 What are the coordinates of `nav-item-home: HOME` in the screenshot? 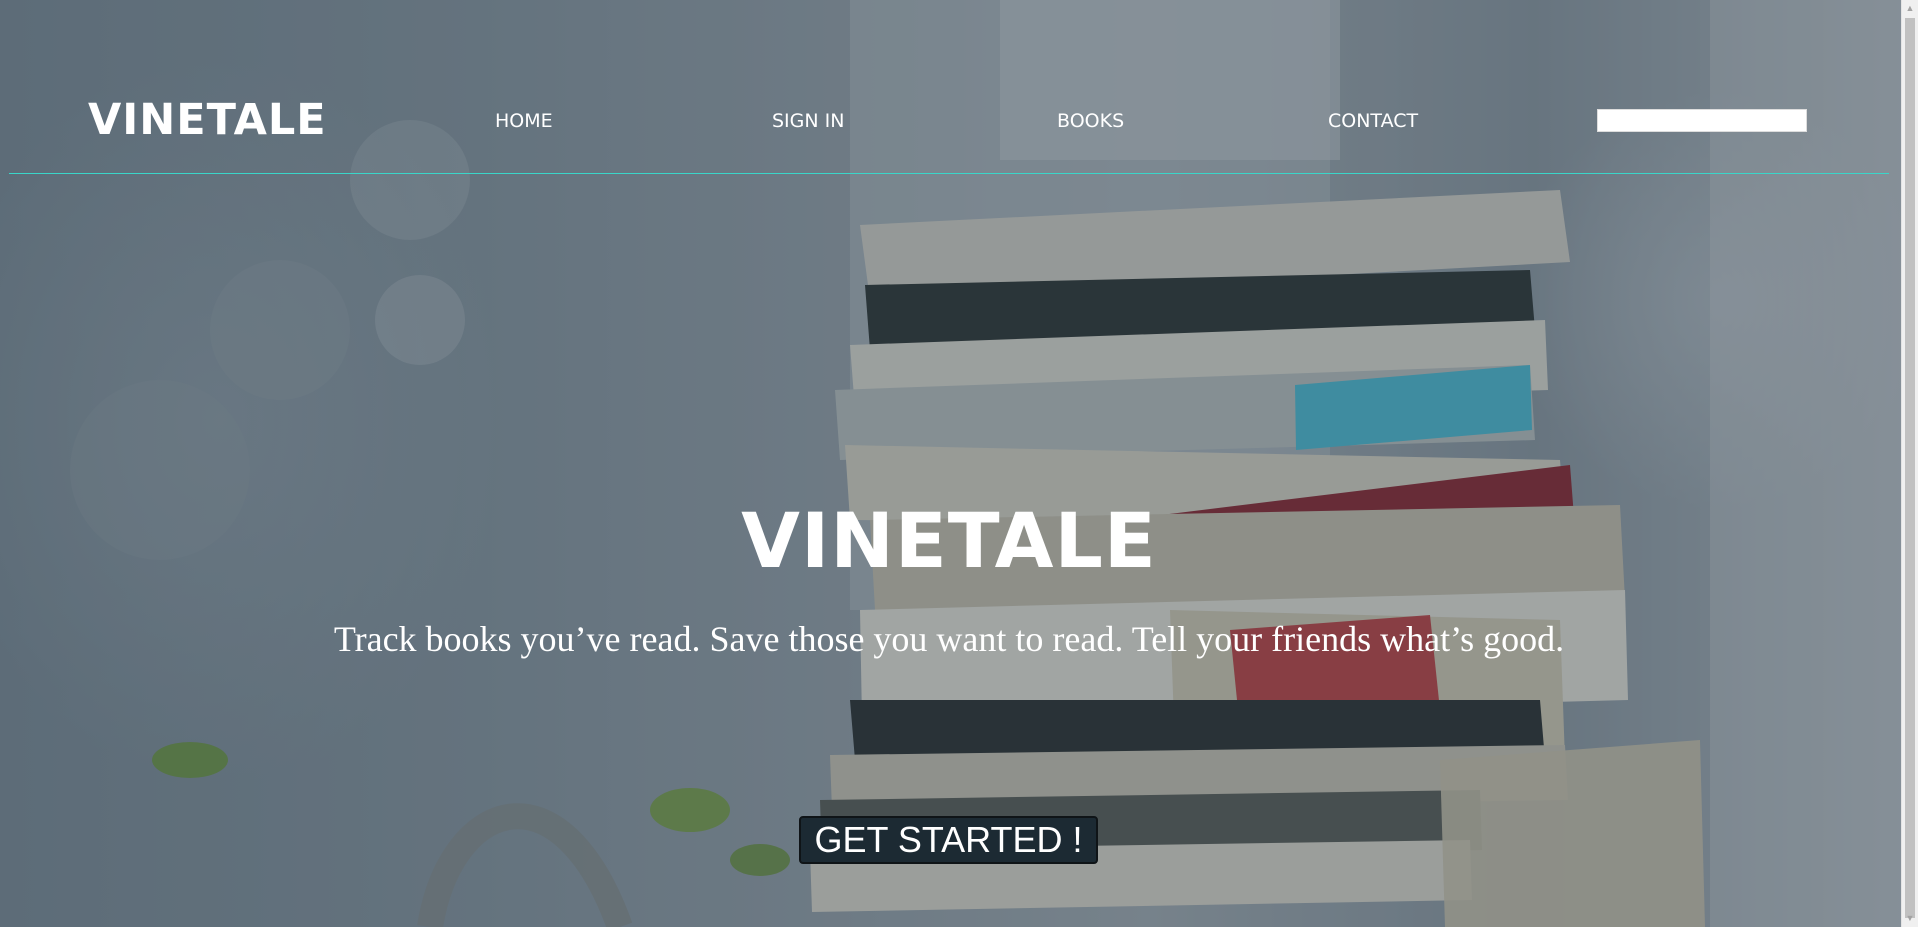 It's located at (524, 121).